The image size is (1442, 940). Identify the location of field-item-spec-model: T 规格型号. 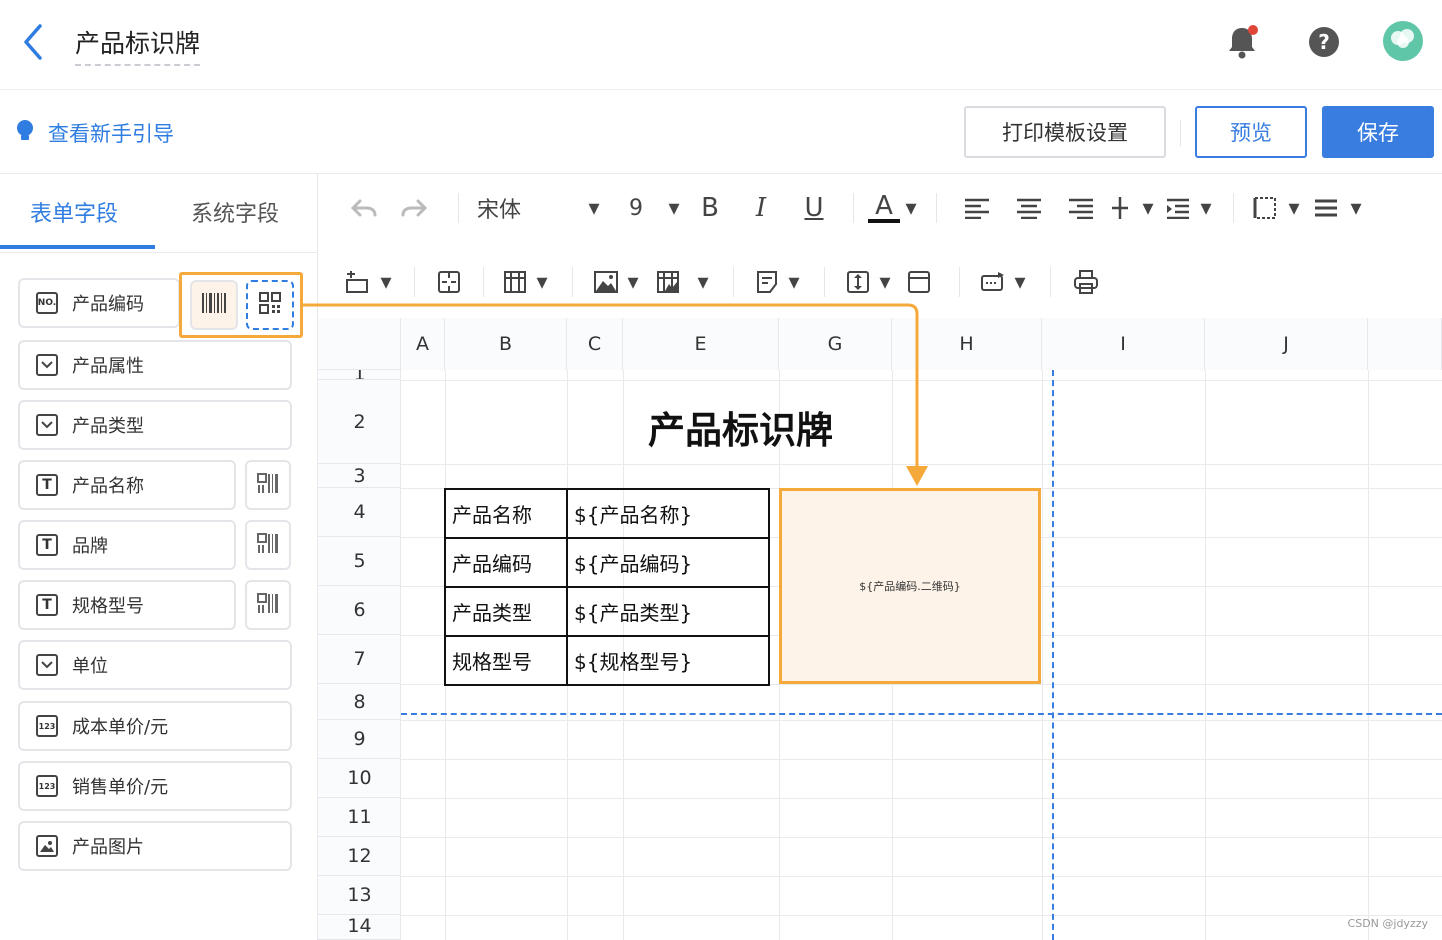
(127, 605).